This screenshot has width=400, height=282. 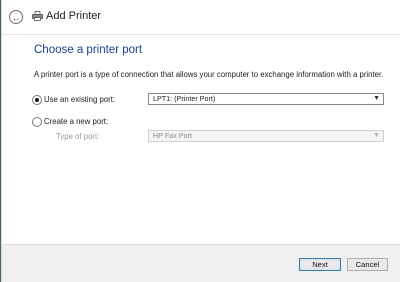 What do you see at coordinates (266, 136) in the screenshot?
I see `port-type-select: HP Fax Port ▼` at bounding box center [266, 136].